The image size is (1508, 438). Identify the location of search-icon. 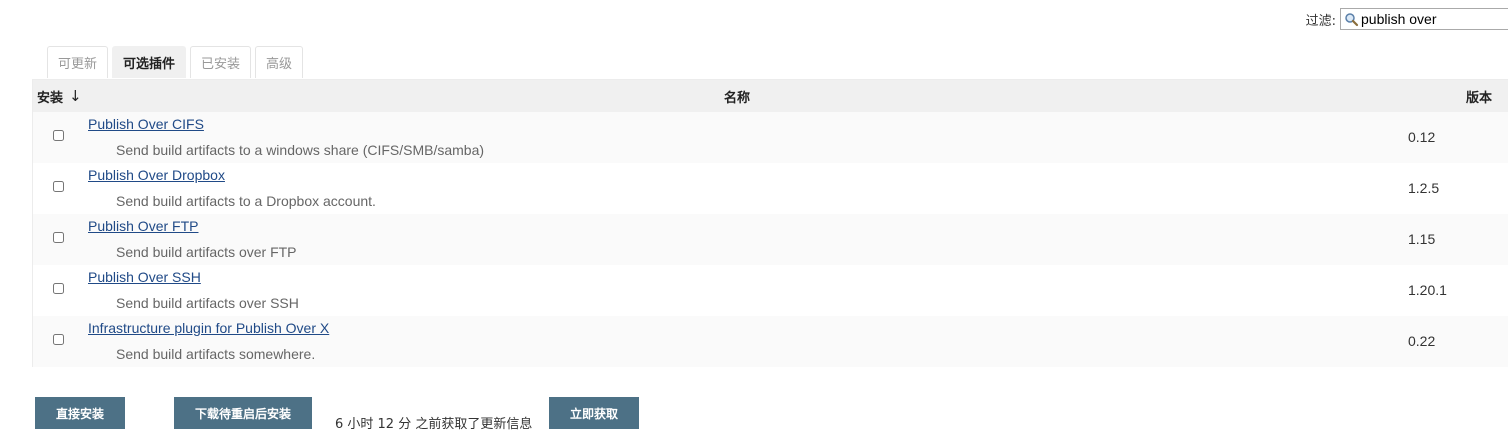
(1352, 19).